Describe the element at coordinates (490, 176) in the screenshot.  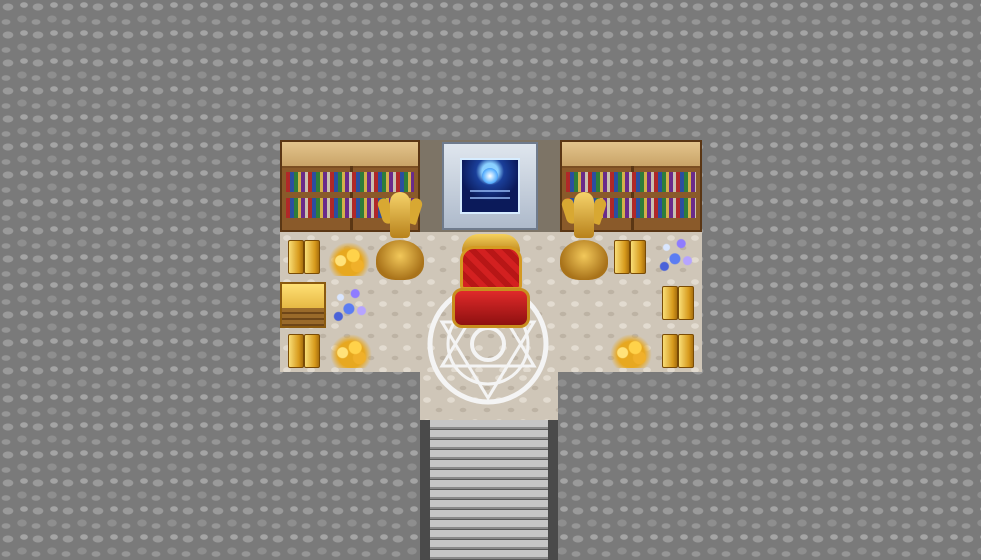
I see `portal-orb` at that location.